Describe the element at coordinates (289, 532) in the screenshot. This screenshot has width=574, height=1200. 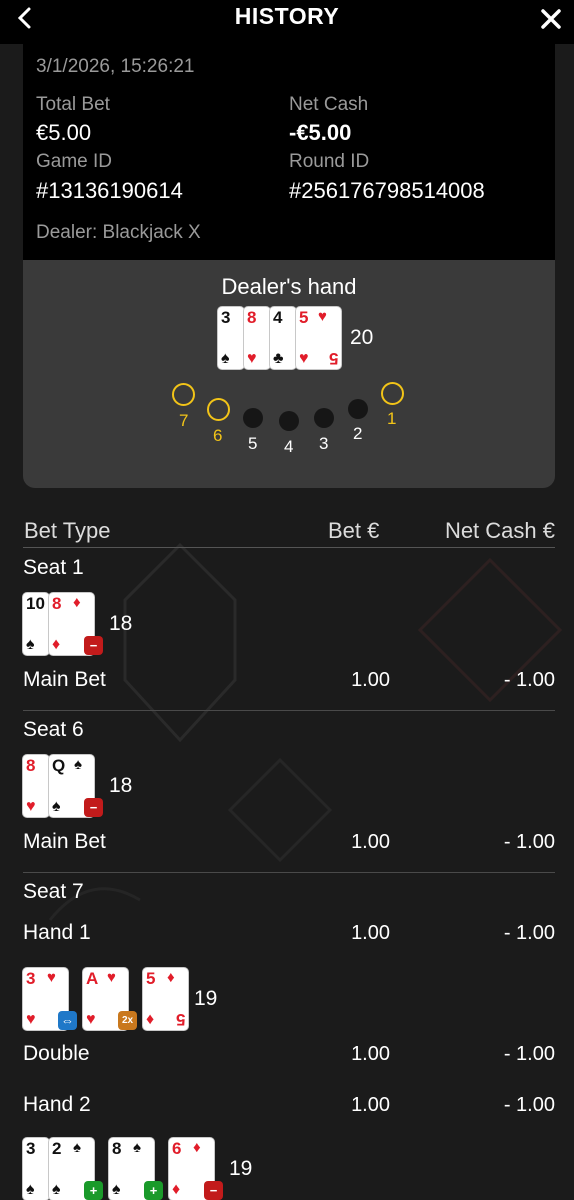
I see `table-header: Bet Type Bet € Net Cash €` at that location.